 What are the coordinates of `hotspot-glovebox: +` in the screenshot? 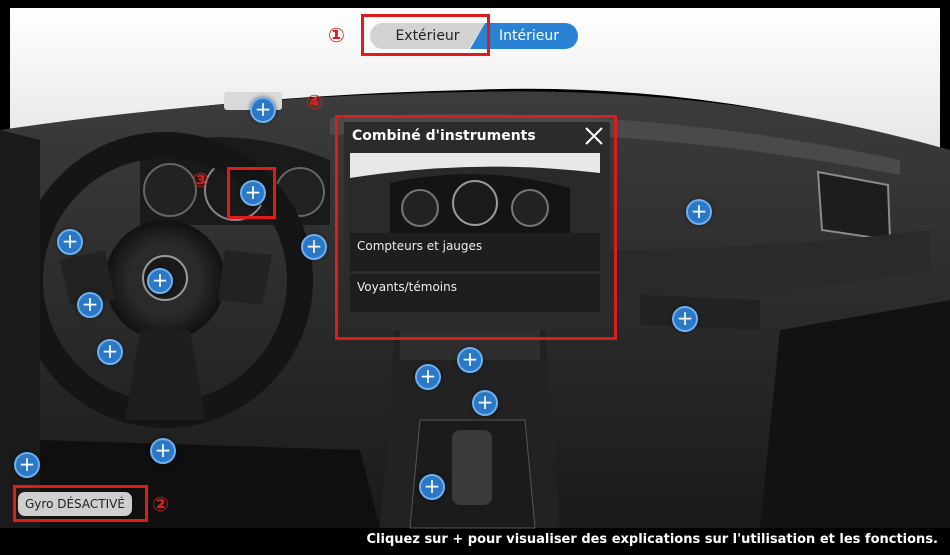 It's located at (685, 319).